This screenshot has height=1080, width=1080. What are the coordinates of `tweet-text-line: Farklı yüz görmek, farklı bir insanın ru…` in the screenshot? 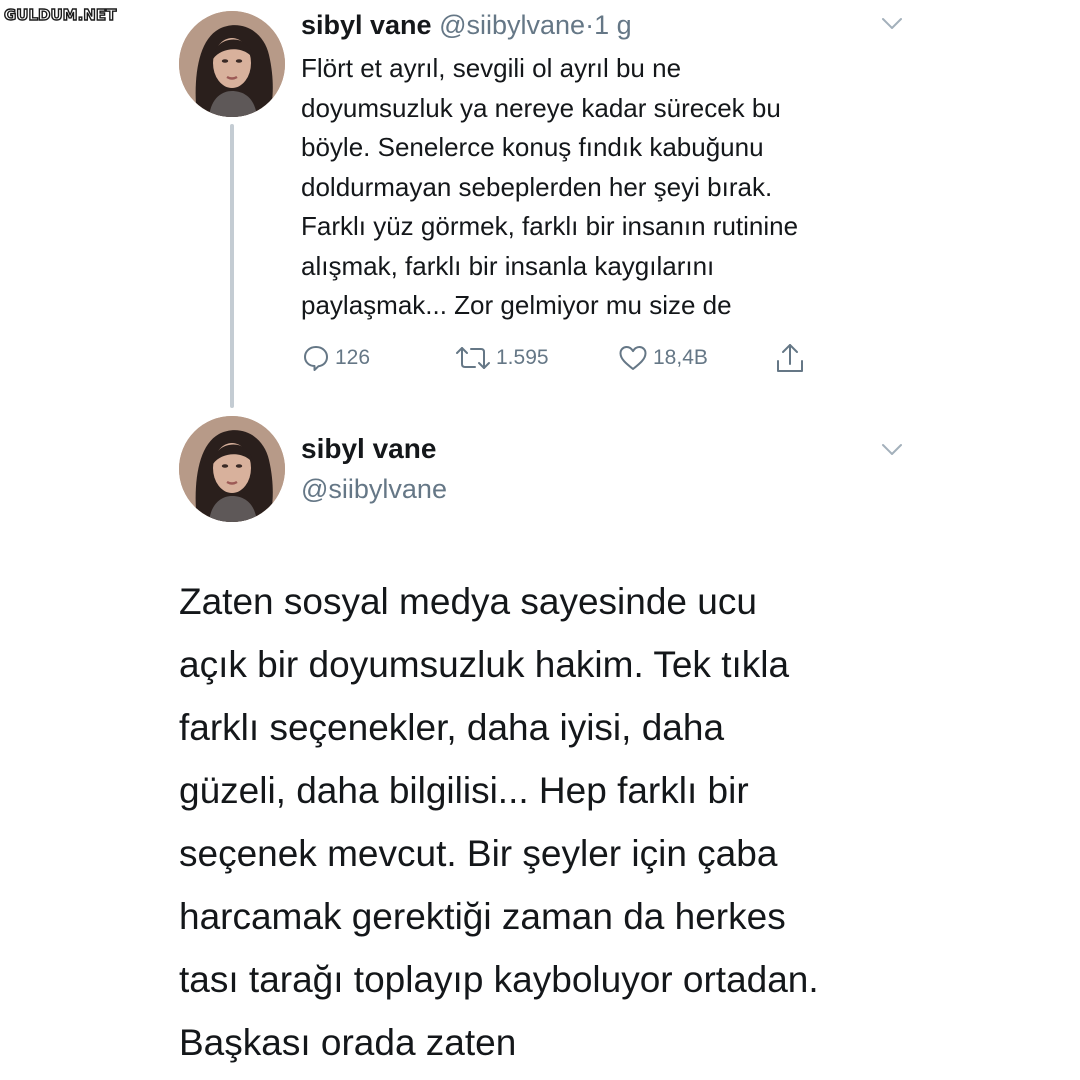 It's located at (550, 226).